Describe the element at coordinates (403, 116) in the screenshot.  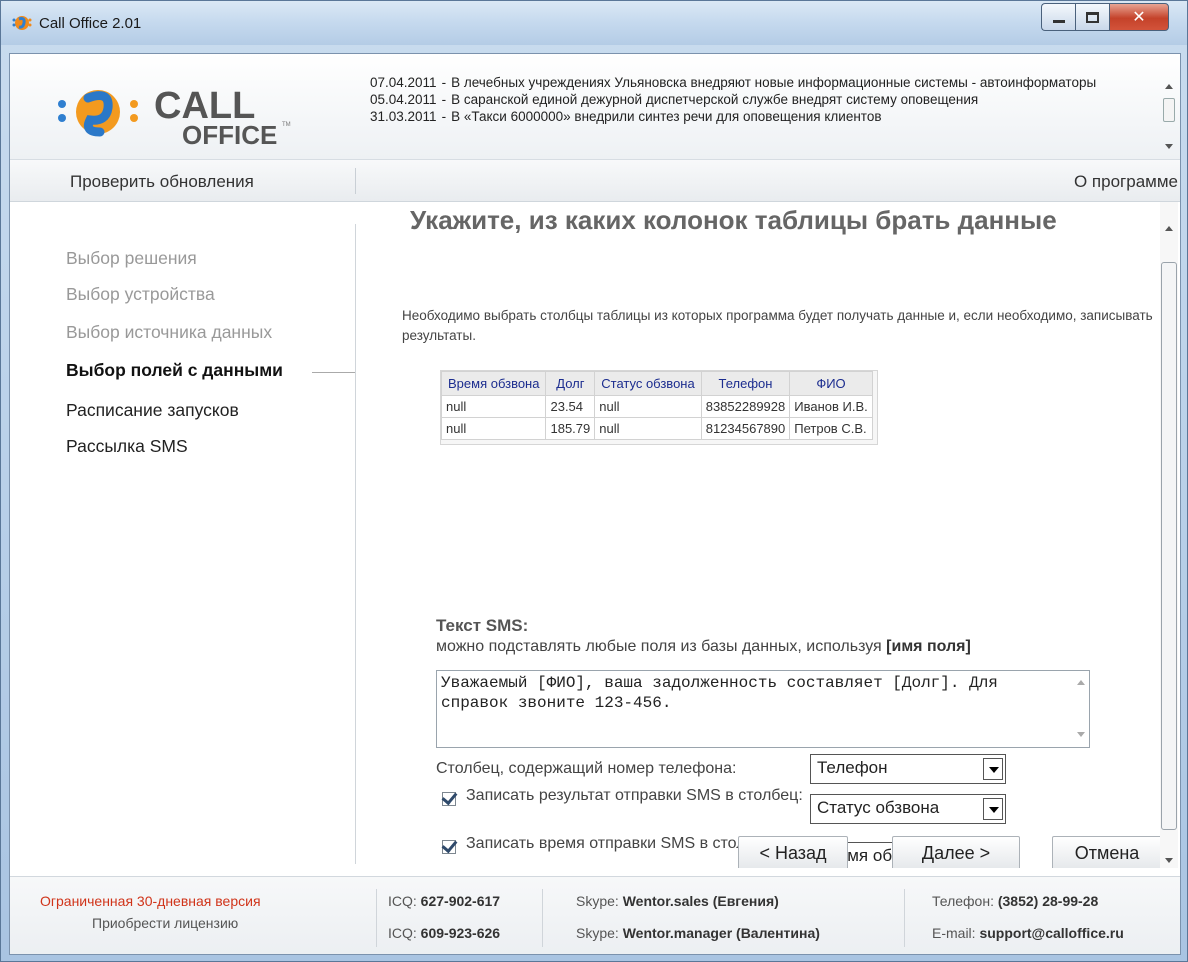
I see `news-date: 31.03.2011` at that location.